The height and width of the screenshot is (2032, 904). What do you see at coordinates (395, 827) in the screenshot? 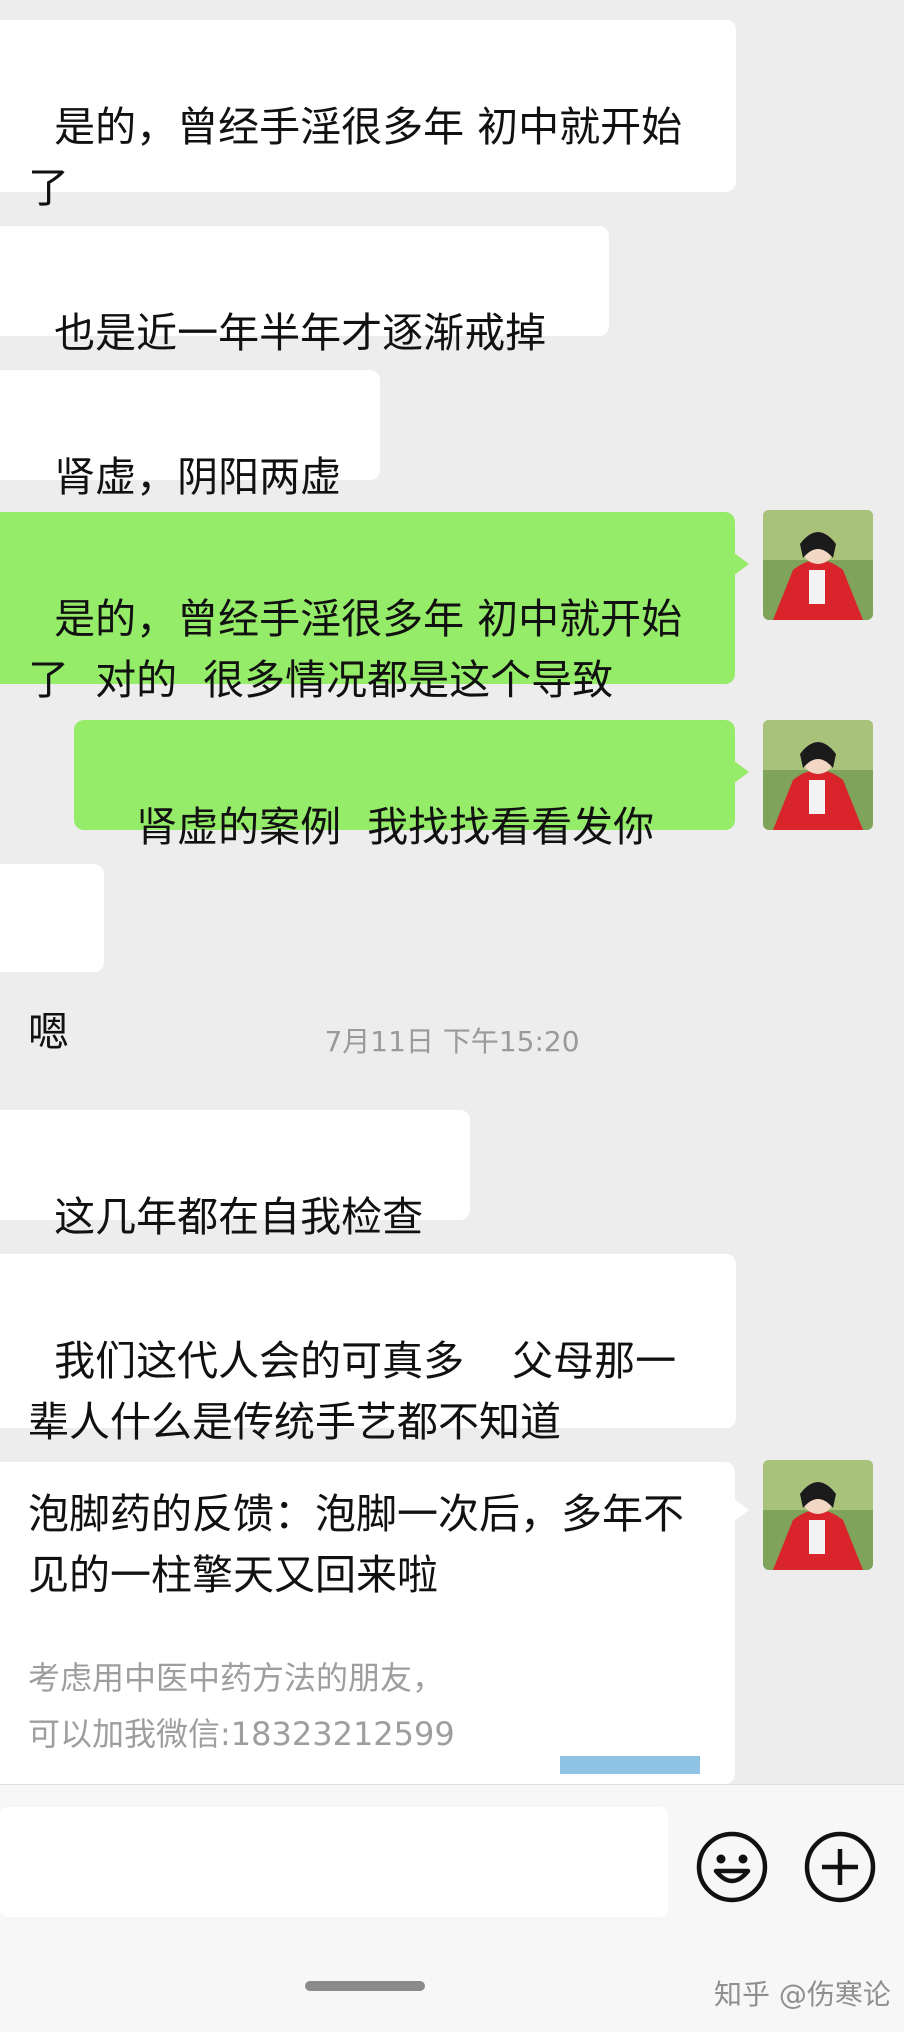
I see `message-text: 肾虚的案例 我找找看看发你` at bounding box center [395, 827].